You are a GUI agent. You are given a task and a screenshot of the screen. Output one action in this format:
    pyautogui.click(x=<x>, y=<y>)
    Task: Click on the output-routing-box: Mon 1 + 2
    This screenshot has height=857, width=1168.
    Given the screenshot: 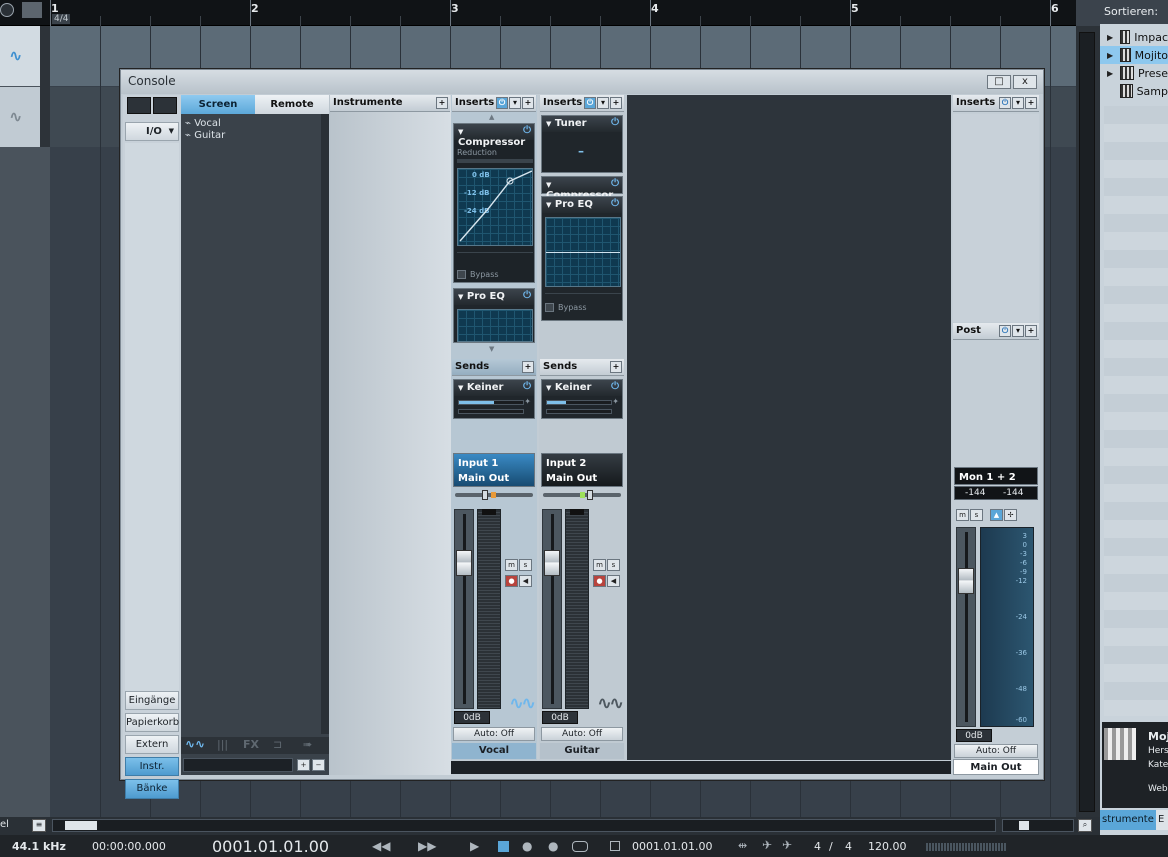 What is the action you would take?
    pyautogui.click(x=996, y=476)
    